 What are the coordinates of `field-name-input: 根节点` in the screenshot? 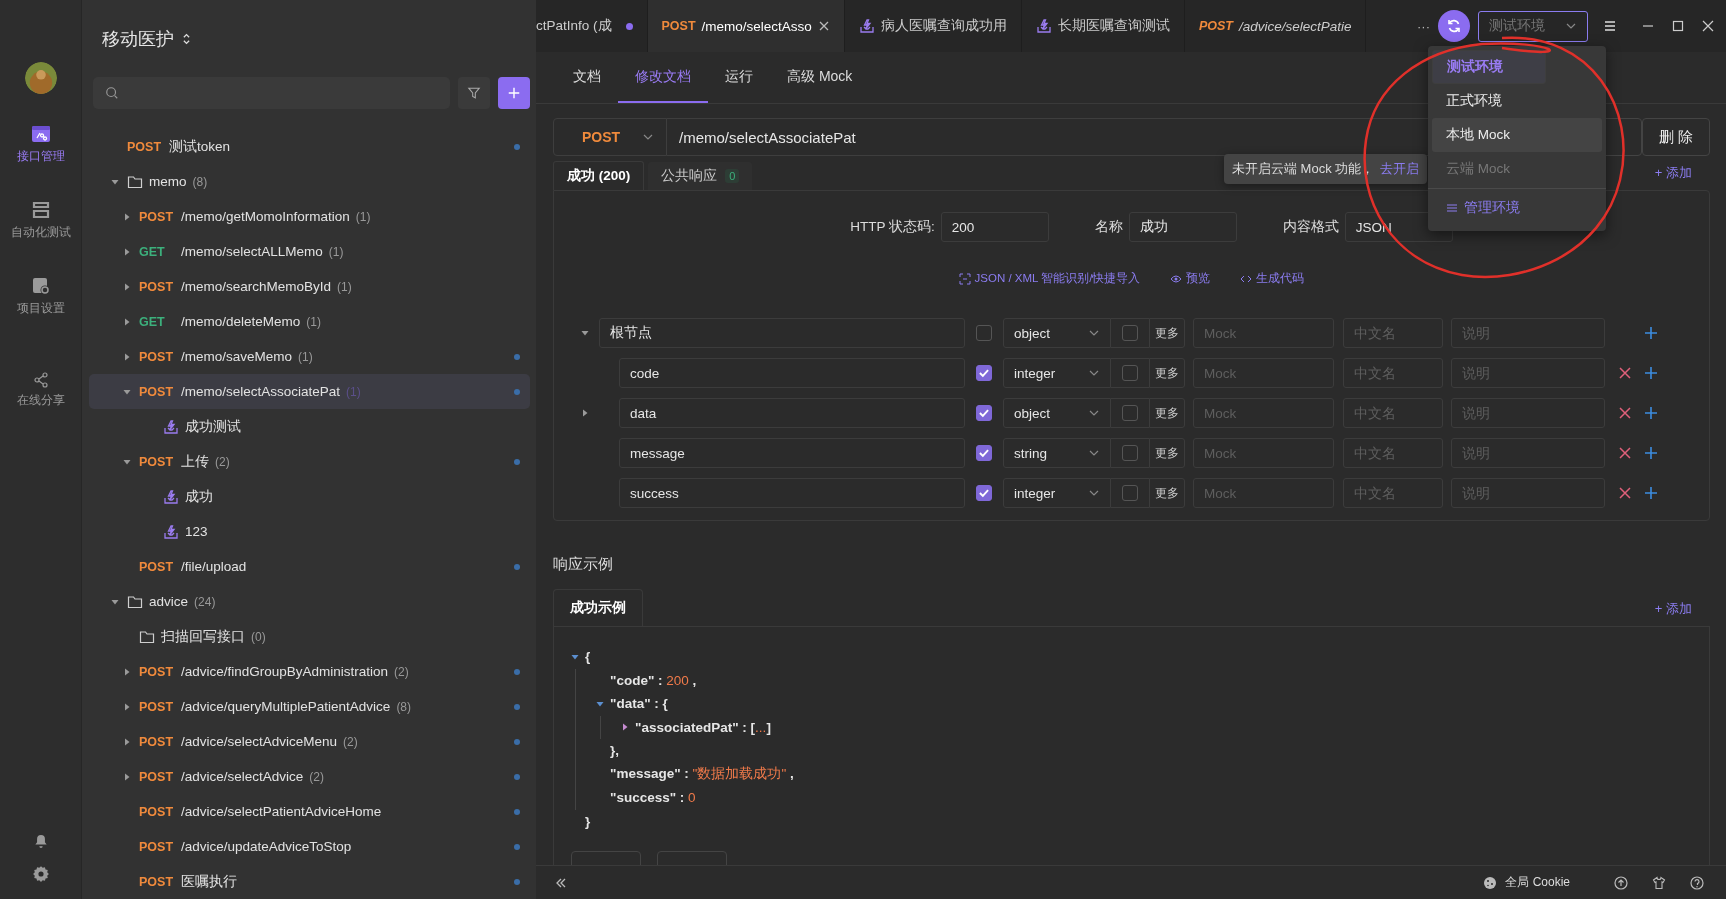 It's located at (782, 333).